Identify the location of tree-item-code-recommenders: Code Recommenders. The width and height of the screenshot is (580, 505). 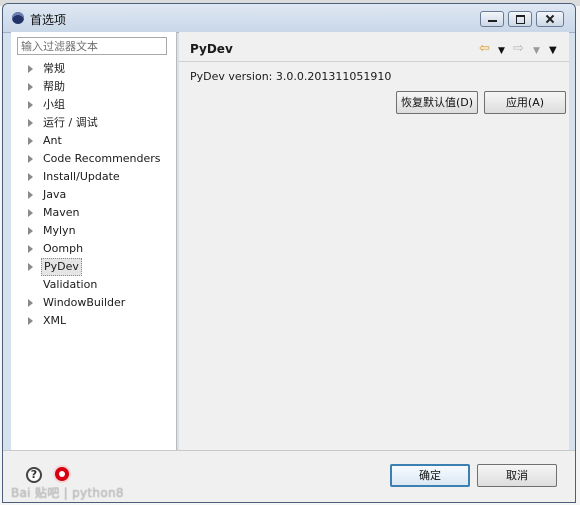
(94, 159).